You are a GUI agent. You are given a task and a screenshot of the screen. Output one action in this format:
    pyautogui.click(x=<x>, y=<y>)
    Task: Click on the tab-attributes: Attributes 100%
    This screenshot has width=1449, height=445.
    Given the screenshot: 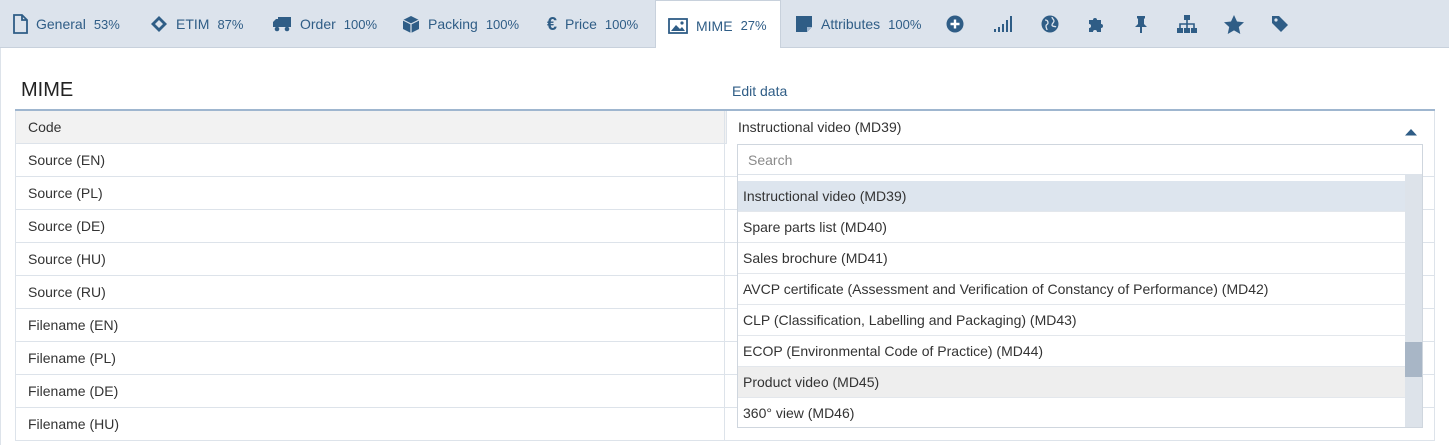 What is the action you would take?
    pyautogui.click(x=858, y=24)
    